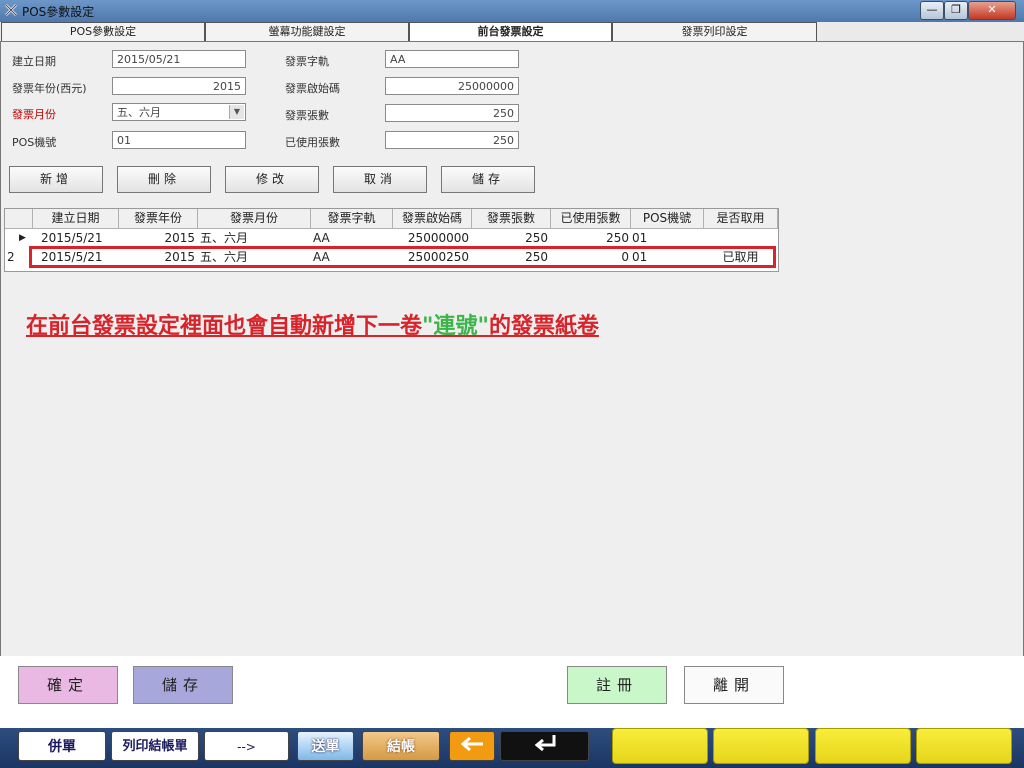  Describe the element at coordinates (103, 31) in the screenshot. I see `tab-pos-settings: POS參數設定` at that location.